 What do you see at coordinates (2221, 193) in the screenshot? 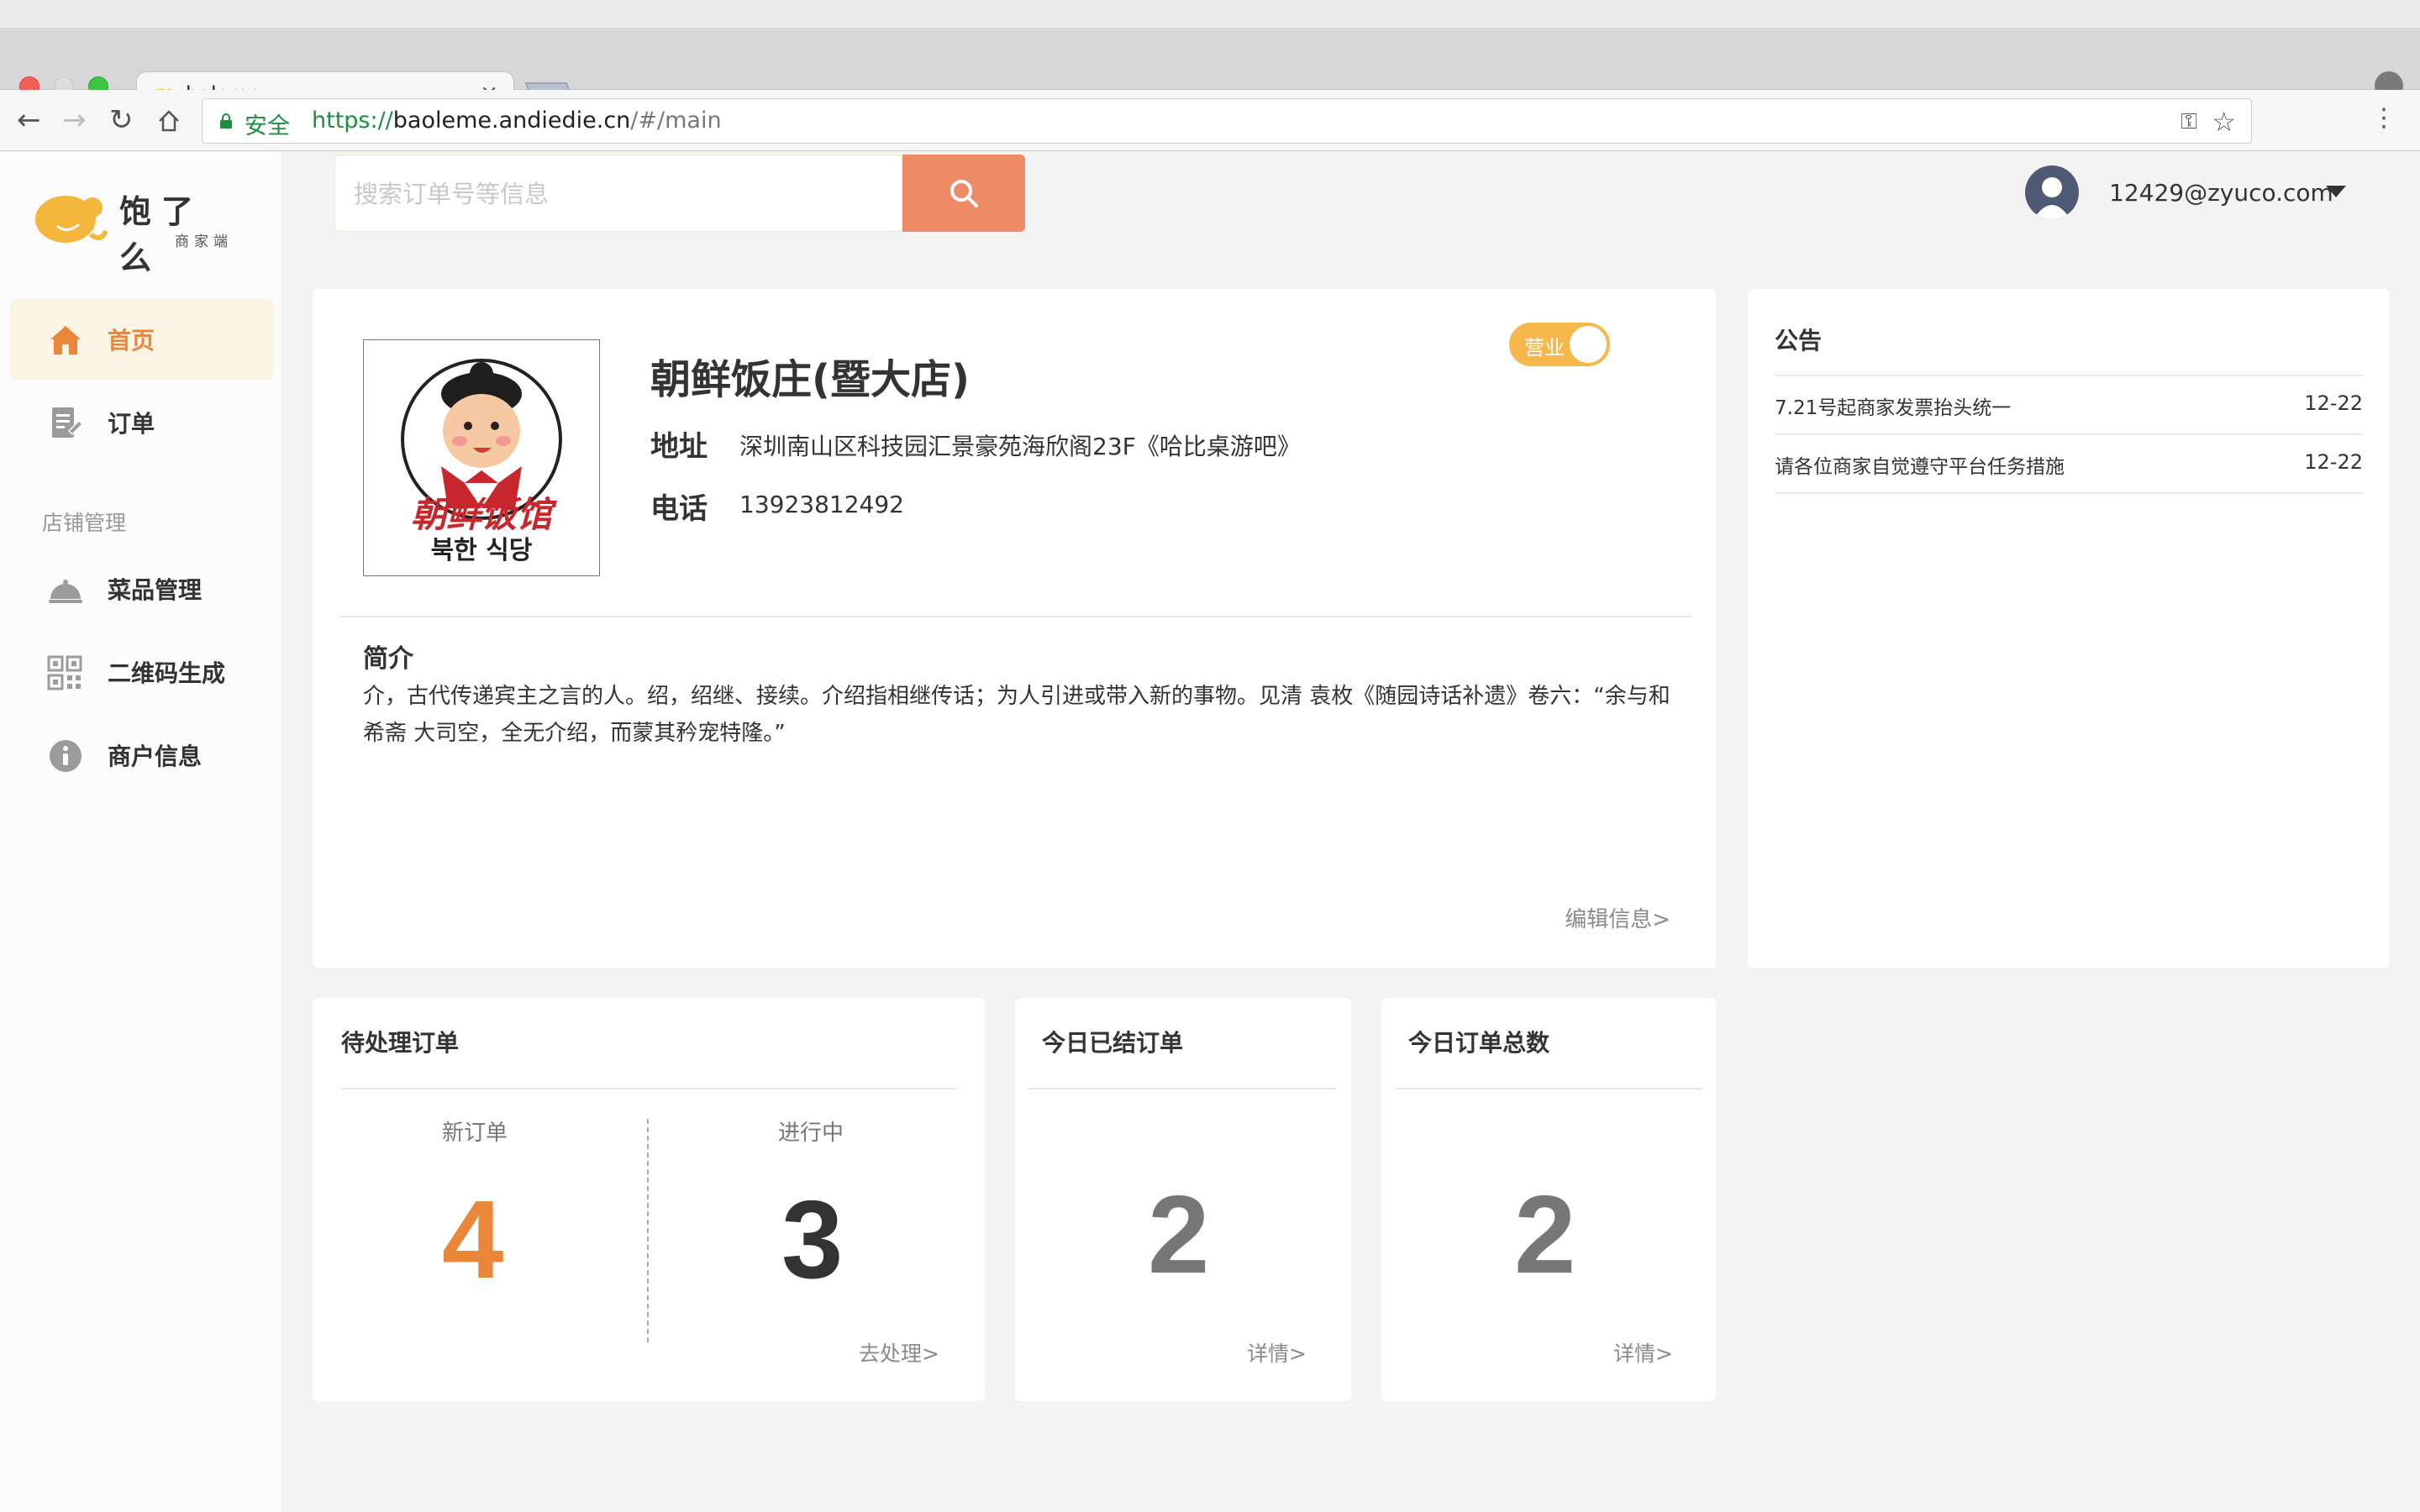
I see `user-email: 12429@zyuco.com` at bounding box center [2221, 193].